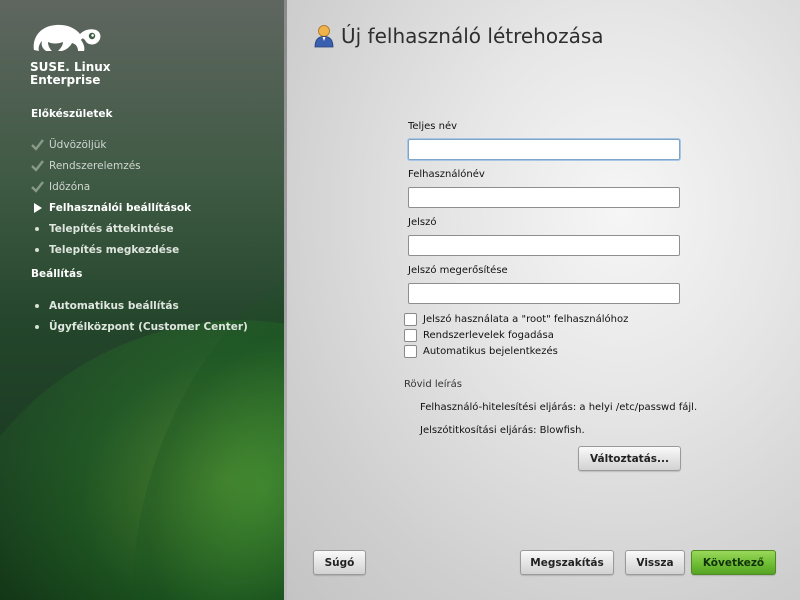 This screenshot has width=800, height=600. Describe the element at coordinates (490, 351) in the screenshot. I see `autologin-checkbox-label: Automatikus bejelentkezés` at that location.